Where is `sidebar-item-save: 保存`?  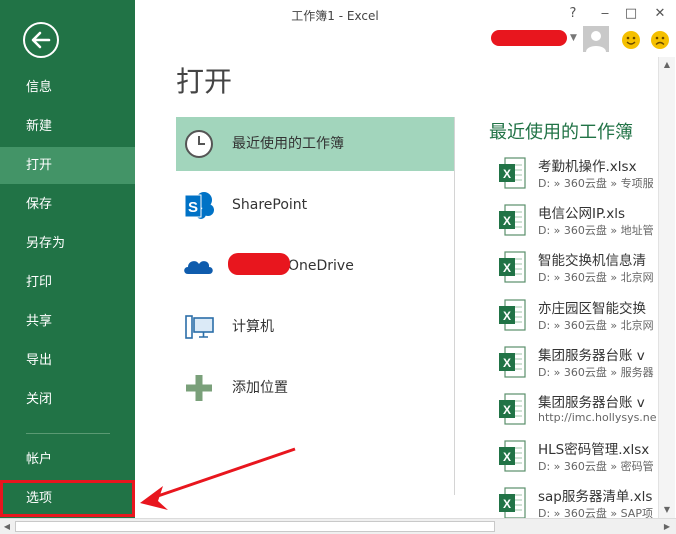 sidebar-item-save: 保存 is located at coordinates (67, 204).